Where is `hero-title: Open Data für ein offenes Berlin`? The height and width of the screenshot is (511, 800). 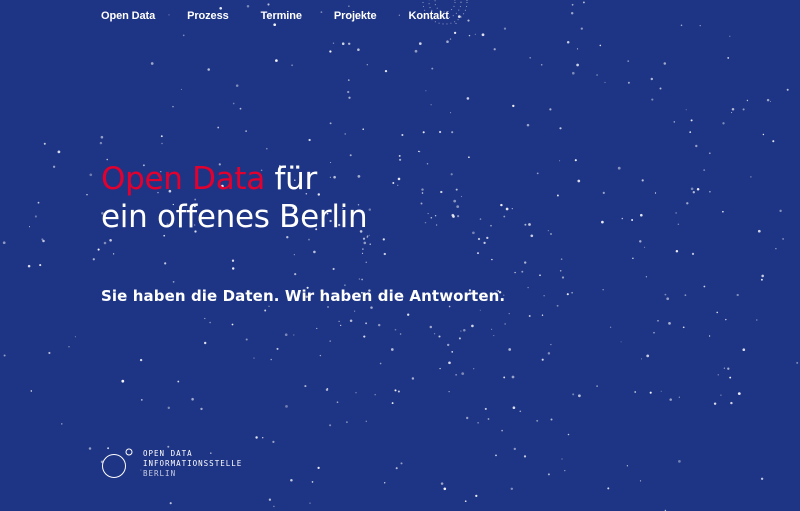
hero-title: Open Data für ein offenes Berlin is located at coordinates (234, 198).